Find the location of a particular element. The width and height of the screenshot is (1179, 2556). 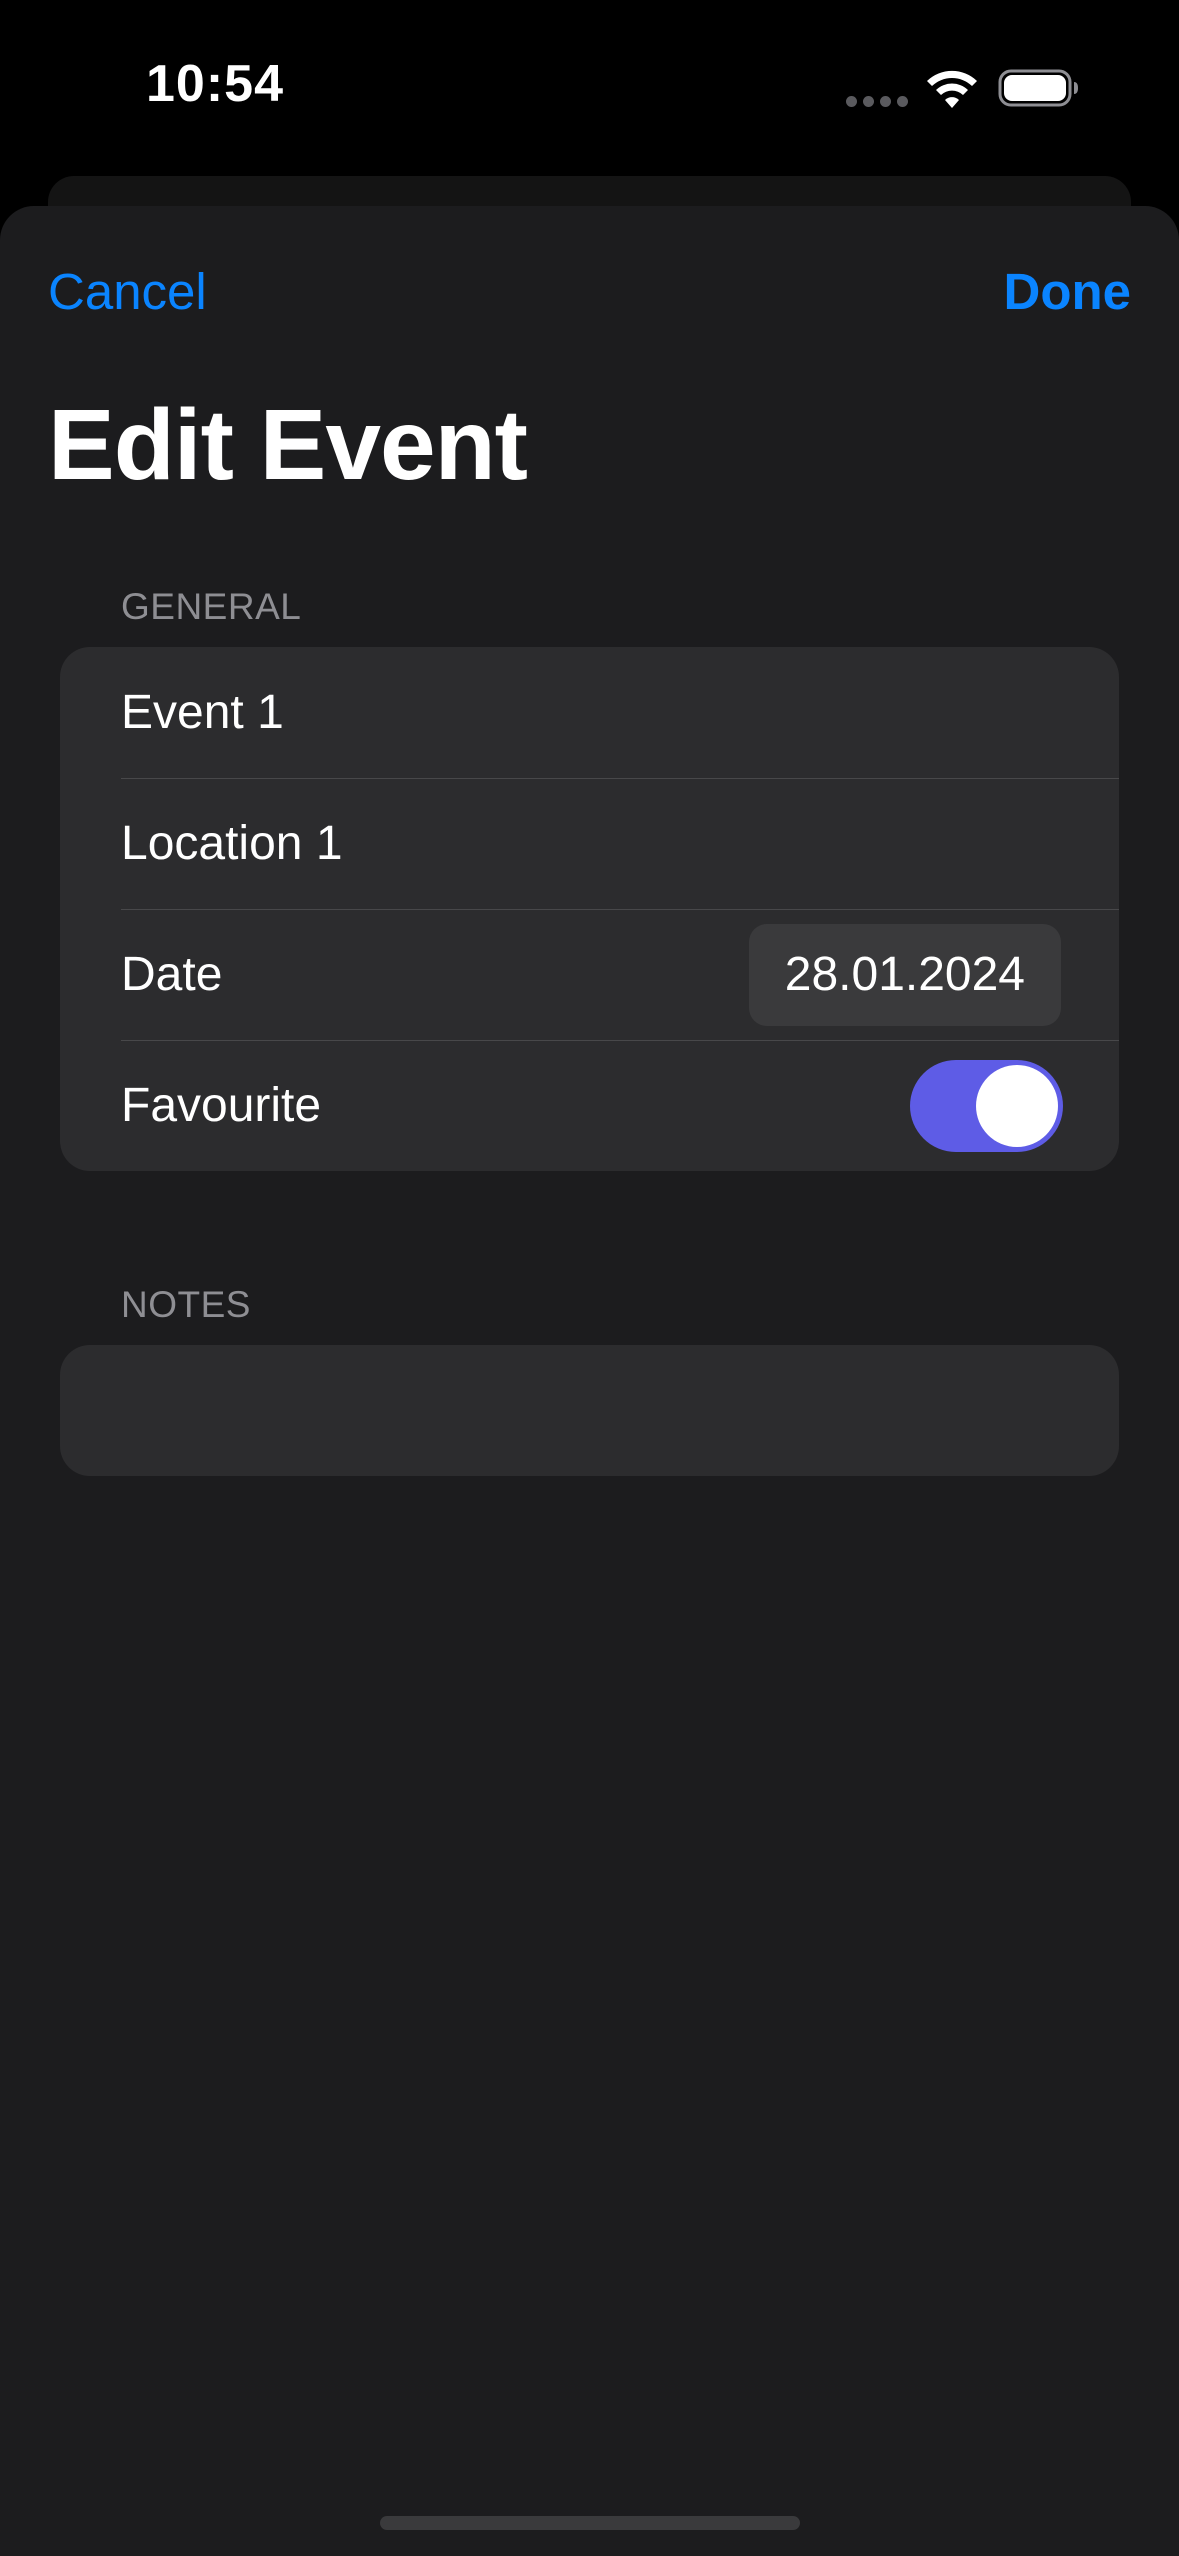

done-button: Done is located at coordinates (1068, 291).